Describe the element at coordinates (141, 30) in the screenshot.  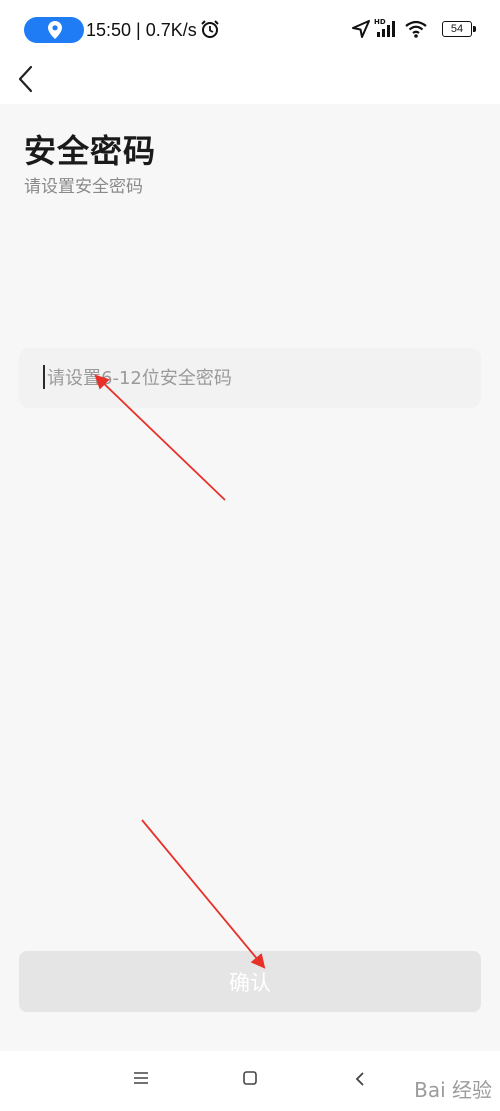
I see `status-time: 15:50 | 0.7K/s` at that location.